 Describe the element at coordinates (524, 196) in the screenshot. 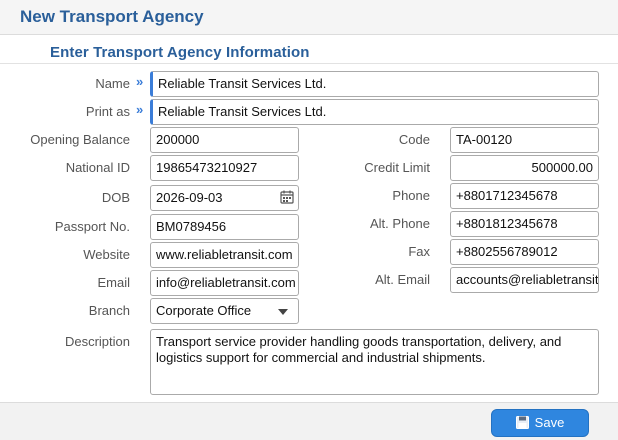

I see `phone-field: +8801712345678` at that location.